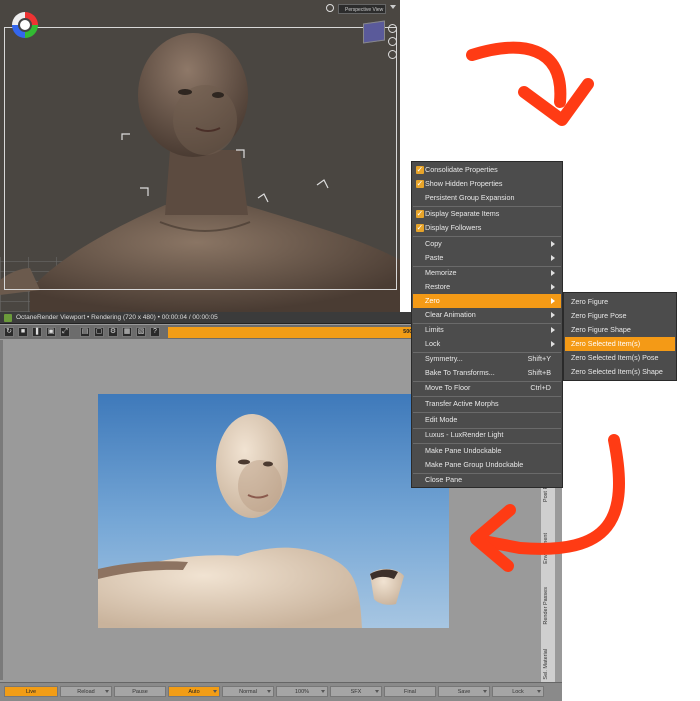 The width and height of the screenshot is (700, 701). Describe the element at coordinates (516, 74) in the screenshot. I see `annotation-arrow-top` at that location.